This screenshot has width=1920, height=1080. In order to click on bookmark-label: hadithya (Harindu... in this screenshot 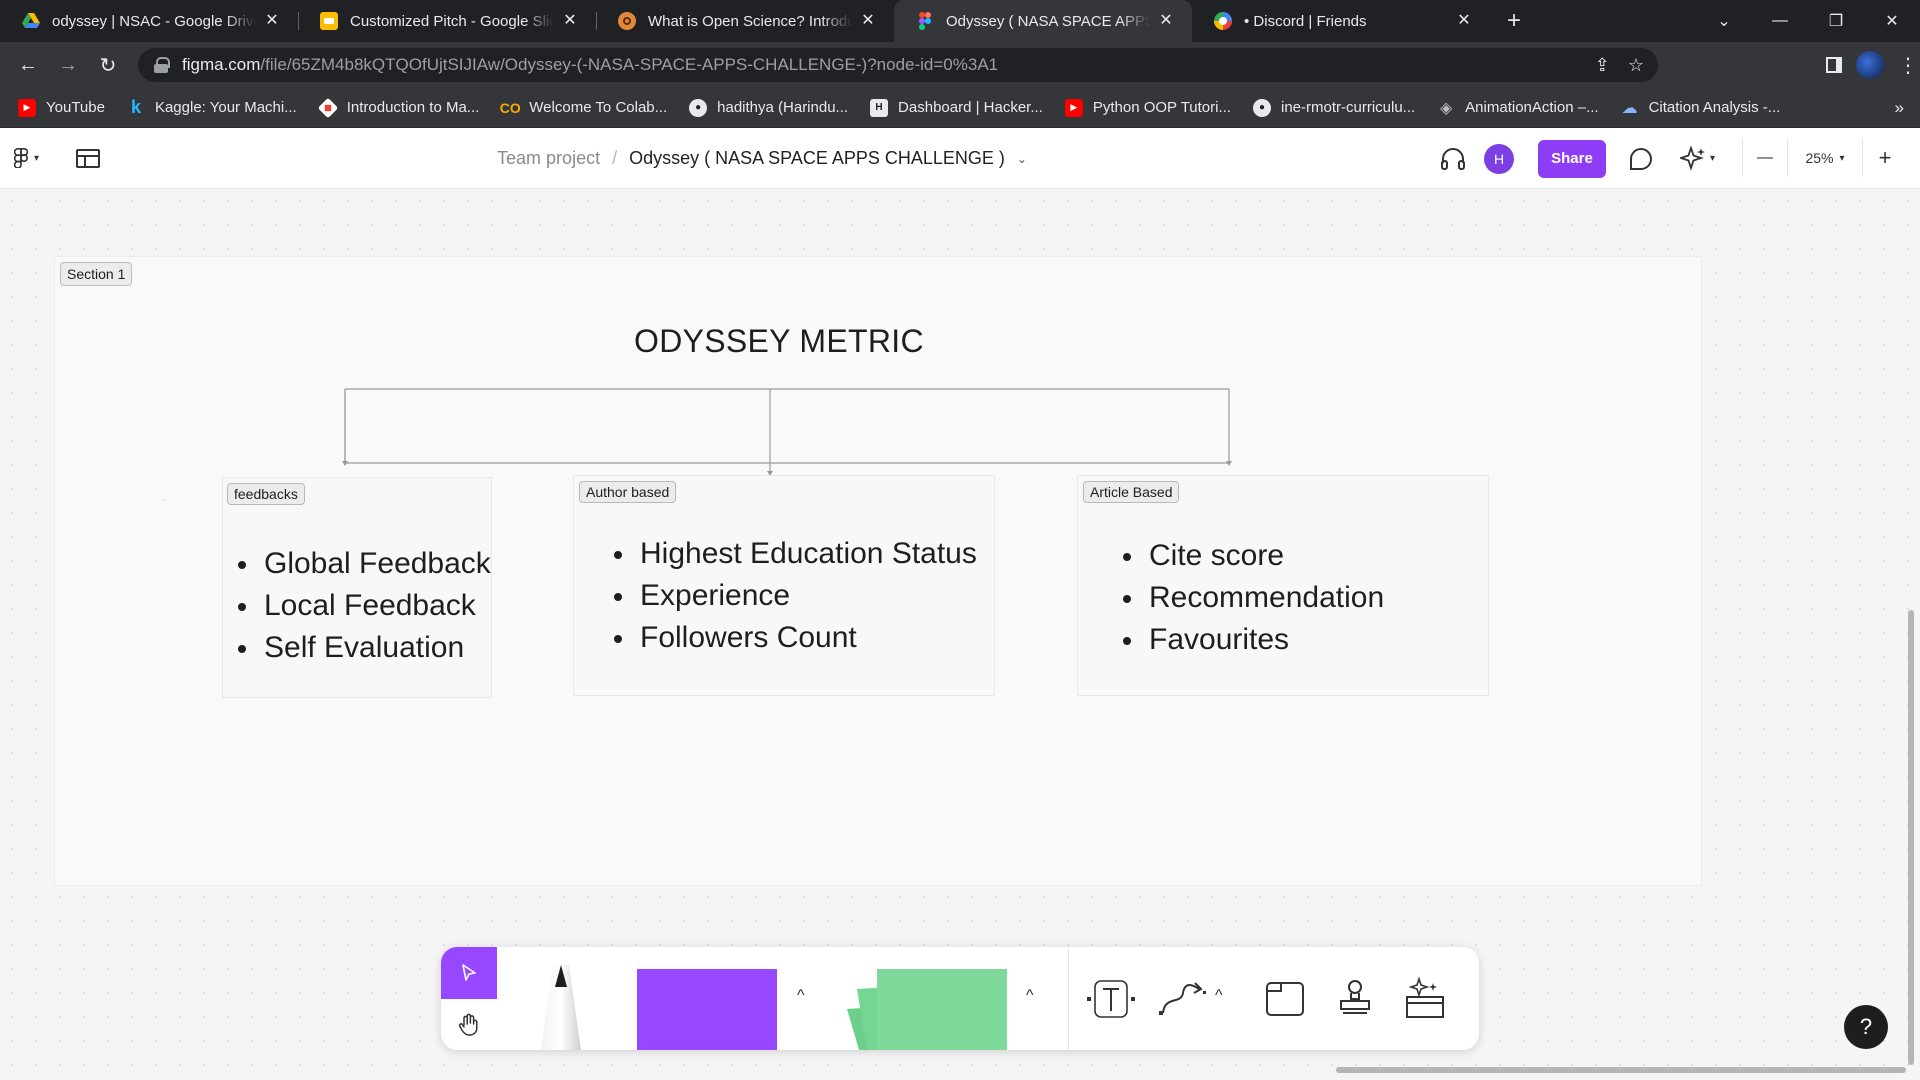, I will do `click(783, 107)`.